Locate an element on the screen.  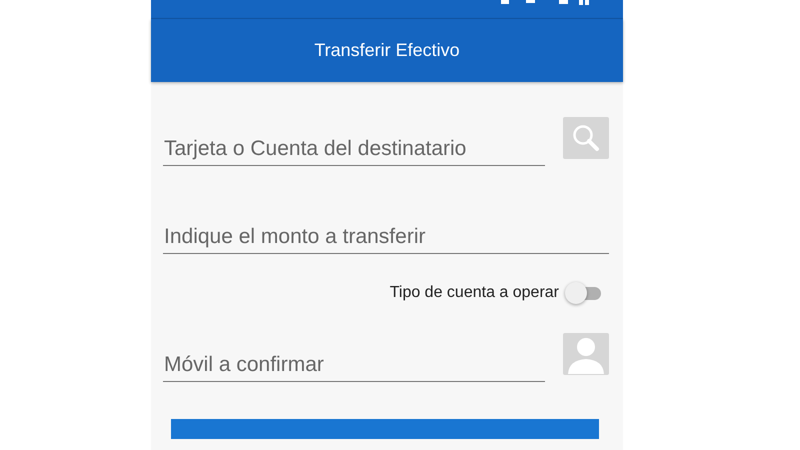
search-button is located at coordinates (586, 138).